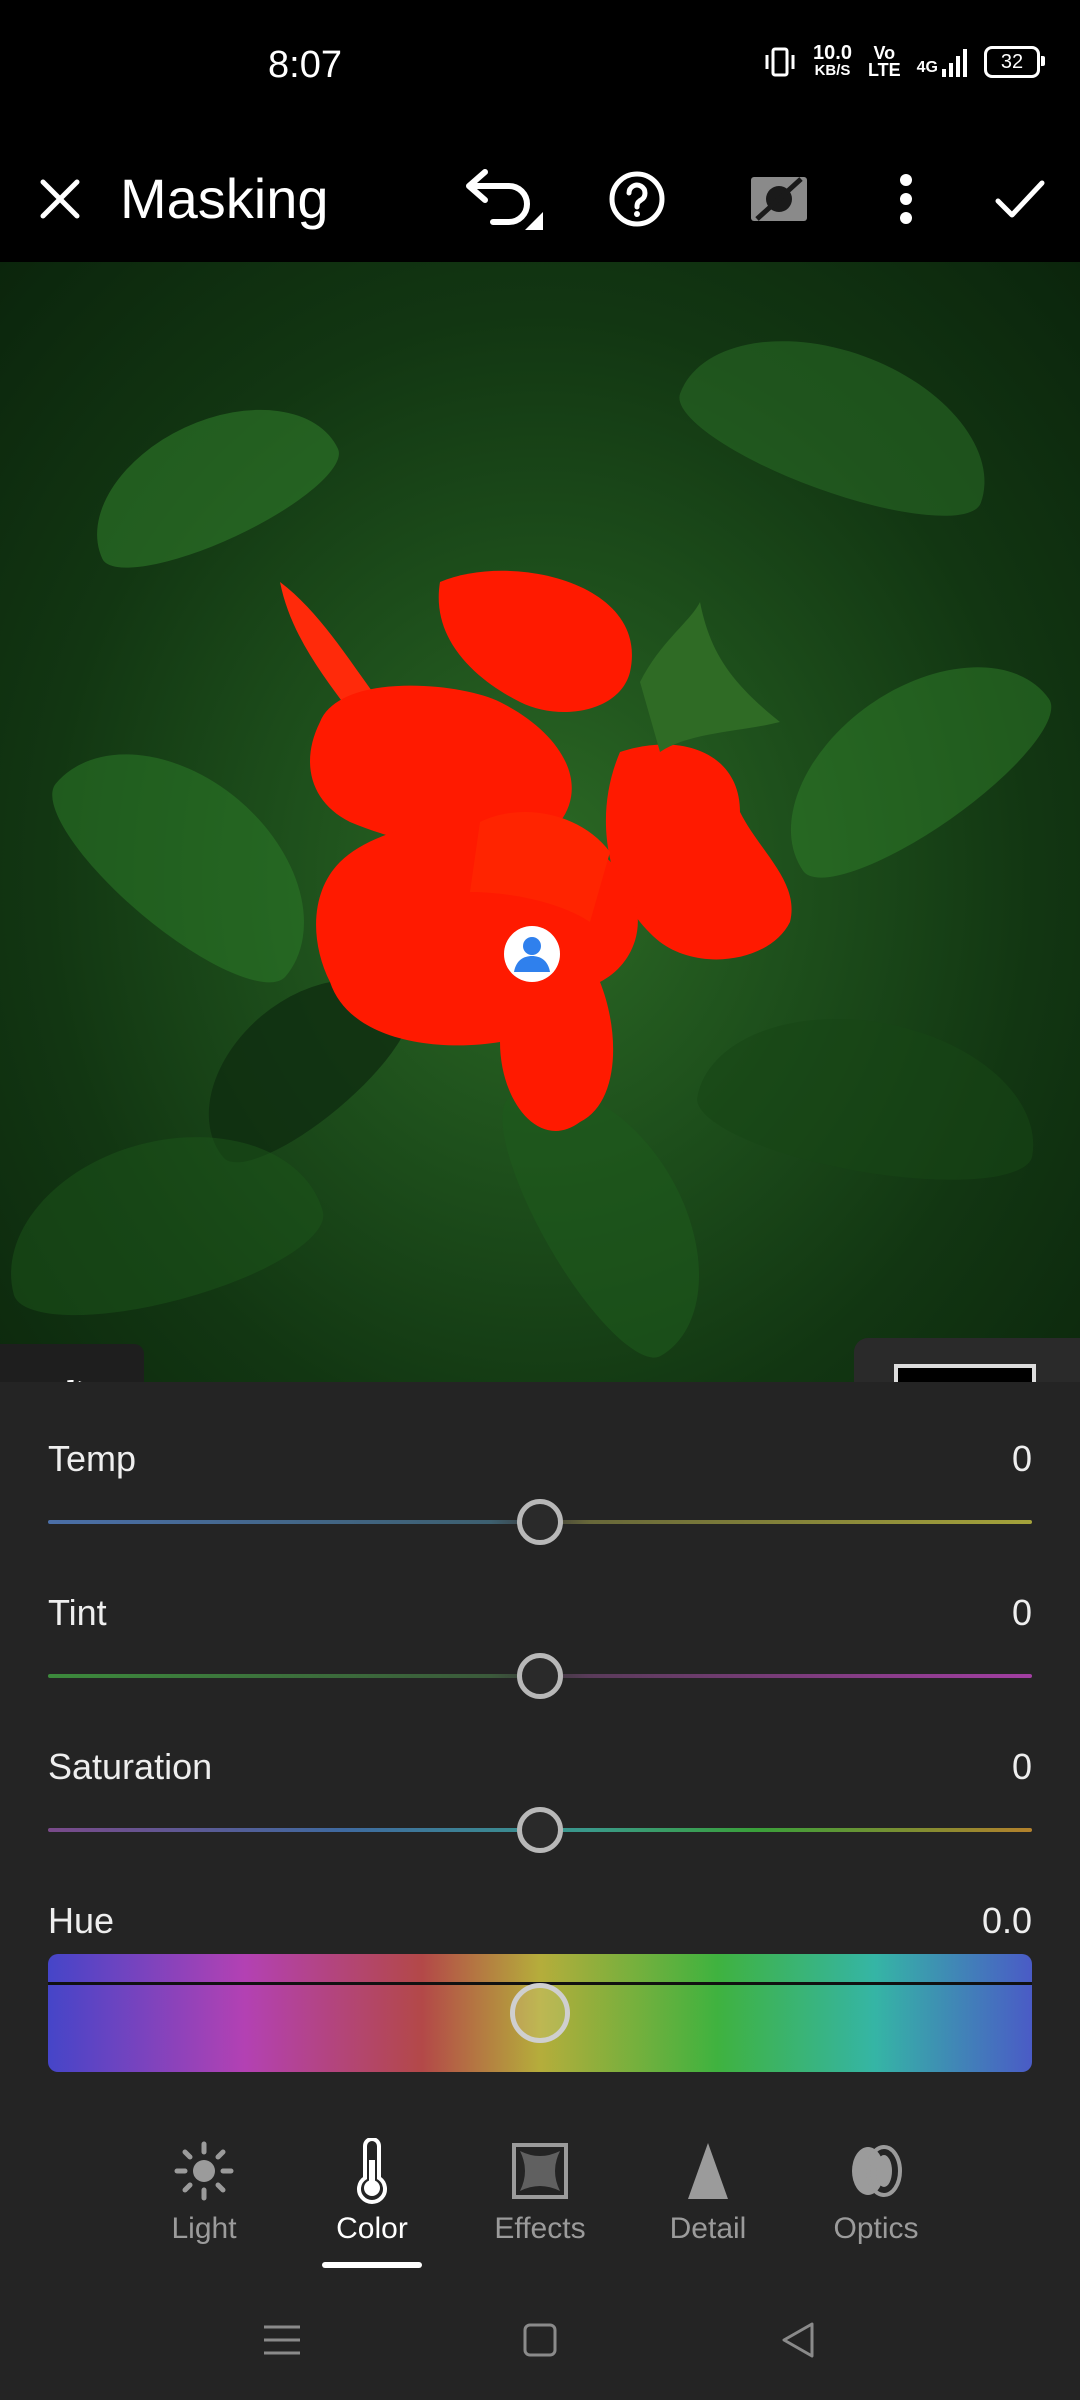 The height and width of the screenshot is (2400, 1080). Describe the element at coordinates (967, 1360) in the screenshot. I see `mask-panel` at that location.